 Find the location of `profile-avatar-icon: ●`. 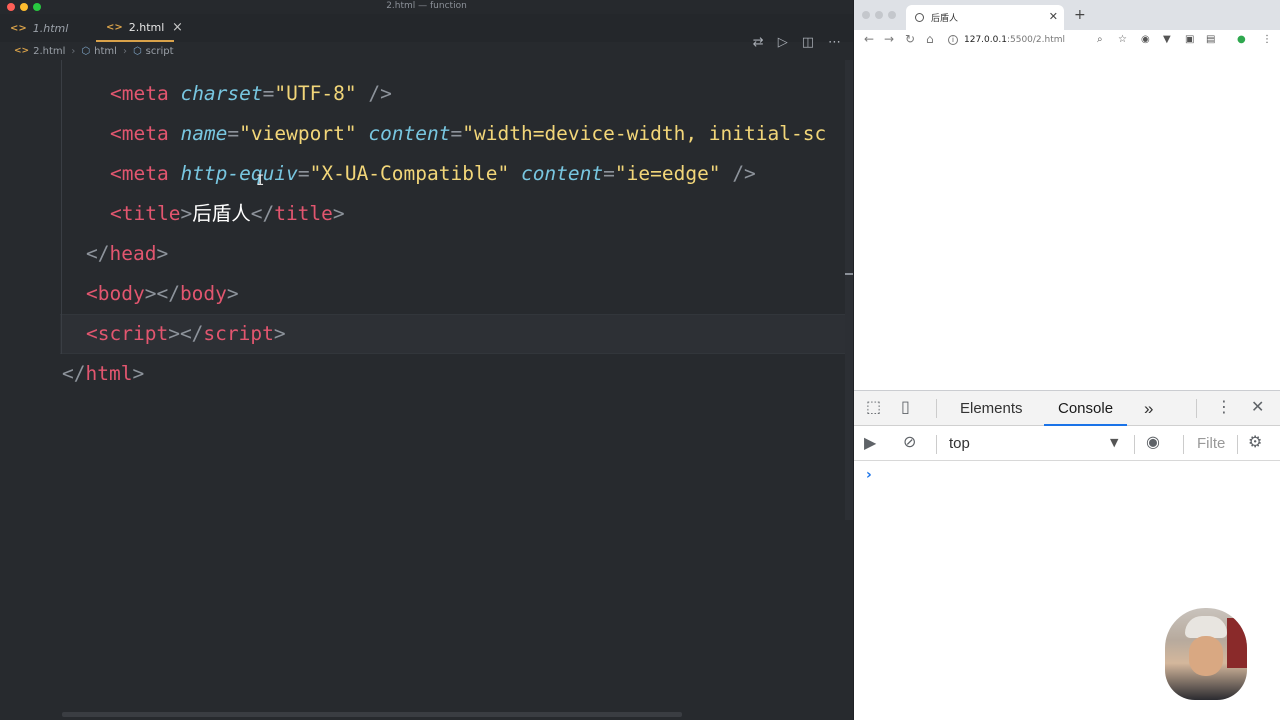

profile-avatar-icon: ● is located at coordinates (1241, 39).